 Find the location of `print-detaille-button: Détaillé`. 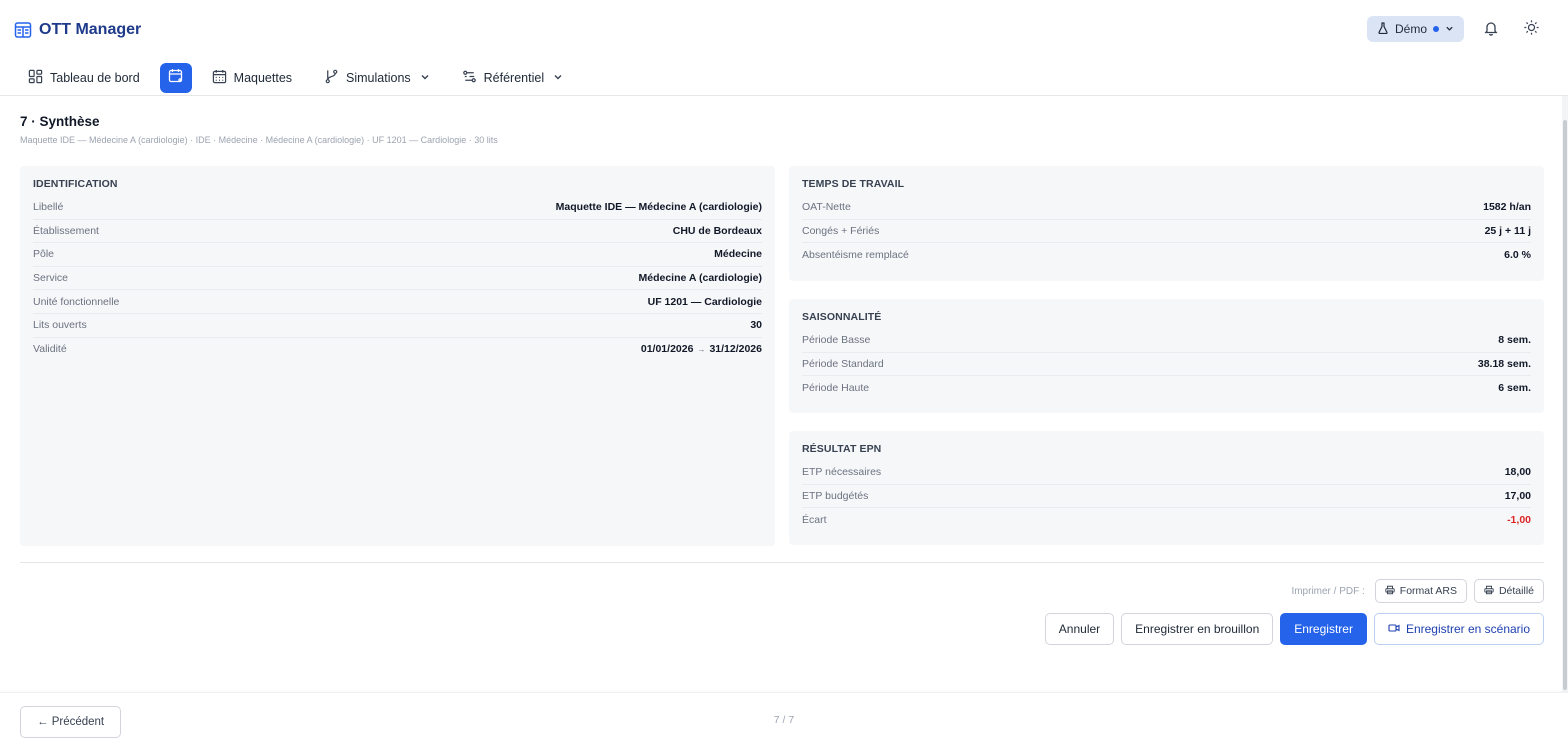

print-detaille-button: Détaillé is located at coordinates (1508, 591).